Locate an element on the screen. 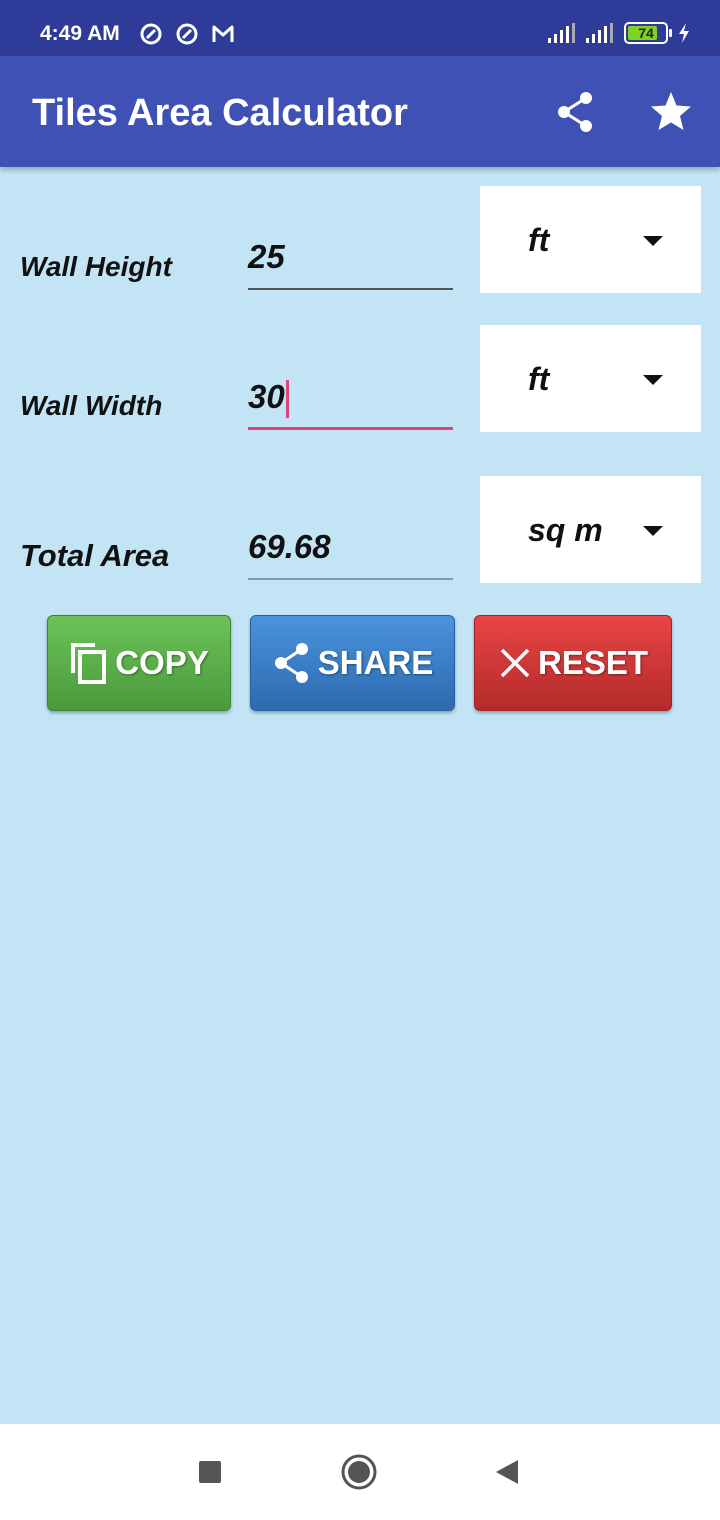  gmail-icon is located at coordinates (223, 33).